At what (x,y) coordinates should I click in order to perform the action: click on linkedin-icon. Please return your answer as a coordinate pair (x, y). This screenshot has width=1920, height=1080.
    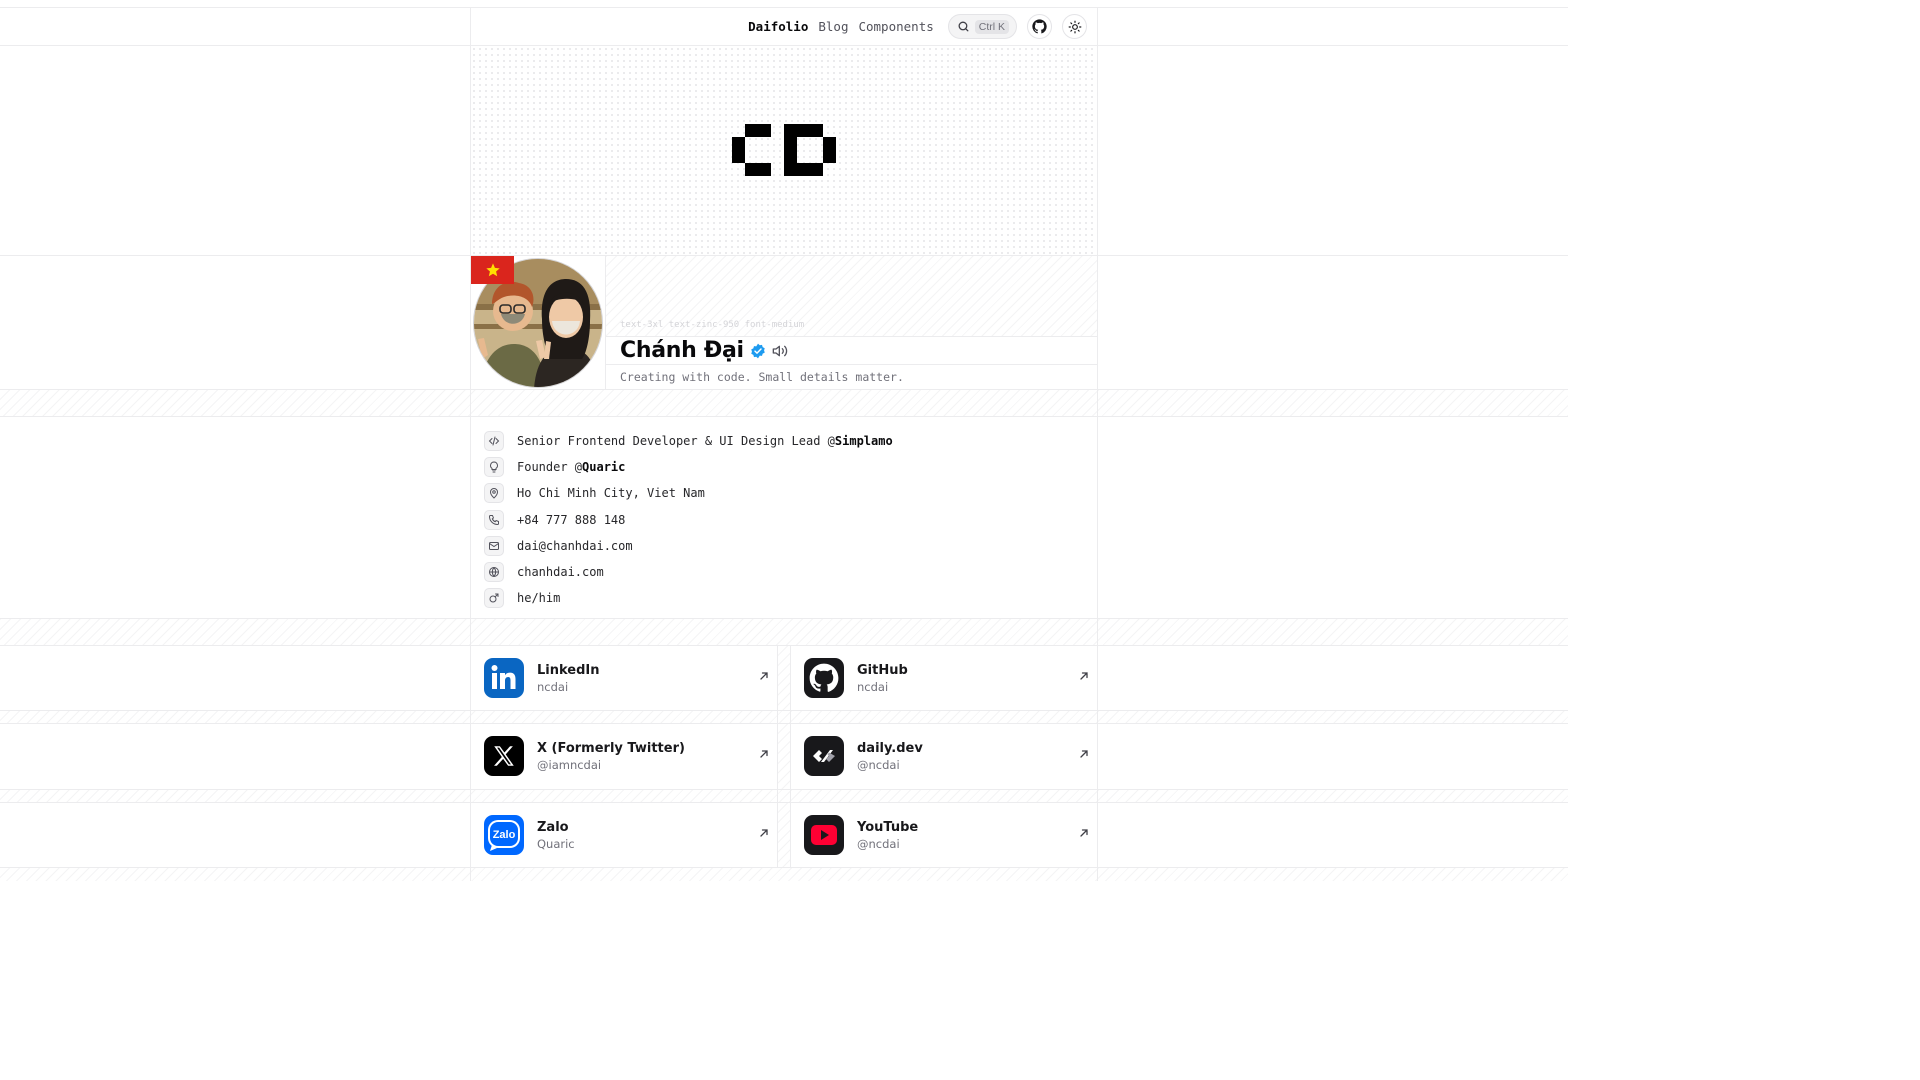
    Looking at the image, I should click on (504, 678).